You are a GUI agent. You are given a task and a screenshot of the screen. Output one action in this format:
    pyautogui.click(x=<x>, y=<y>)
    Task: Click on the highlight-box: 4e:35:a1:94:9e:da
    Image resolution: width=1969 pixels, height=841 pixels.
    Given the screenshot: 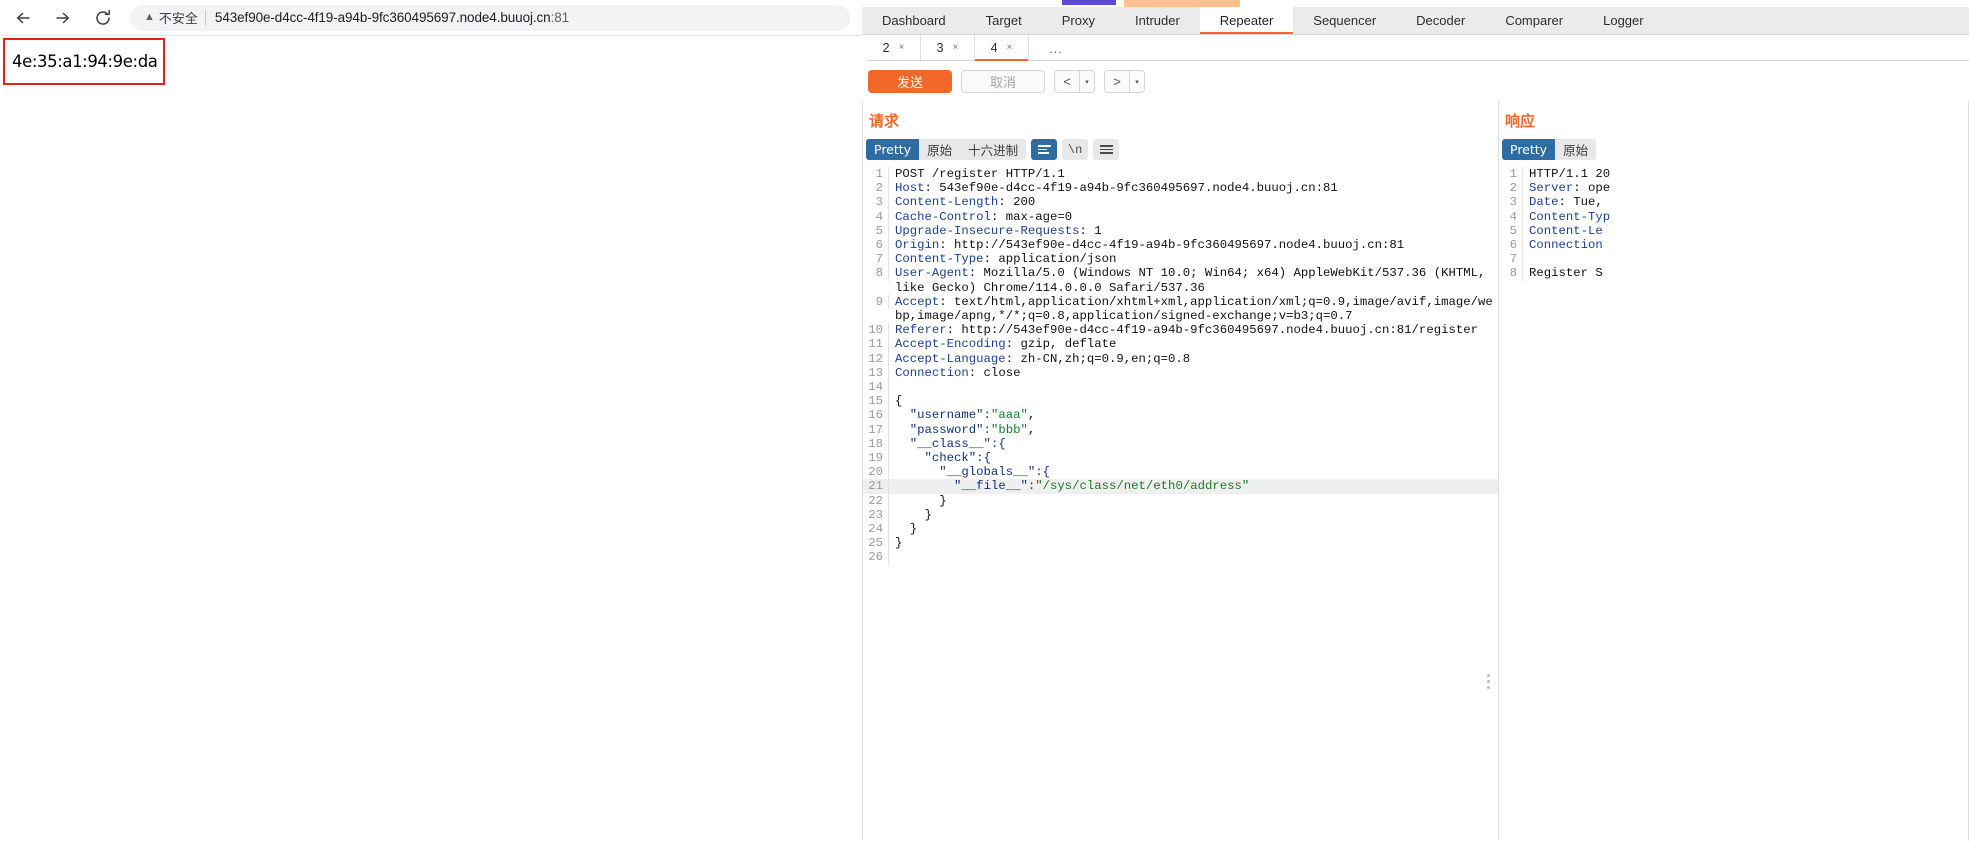 What is the action you would take?
    pyautogui.click(x=84, y=61)
    